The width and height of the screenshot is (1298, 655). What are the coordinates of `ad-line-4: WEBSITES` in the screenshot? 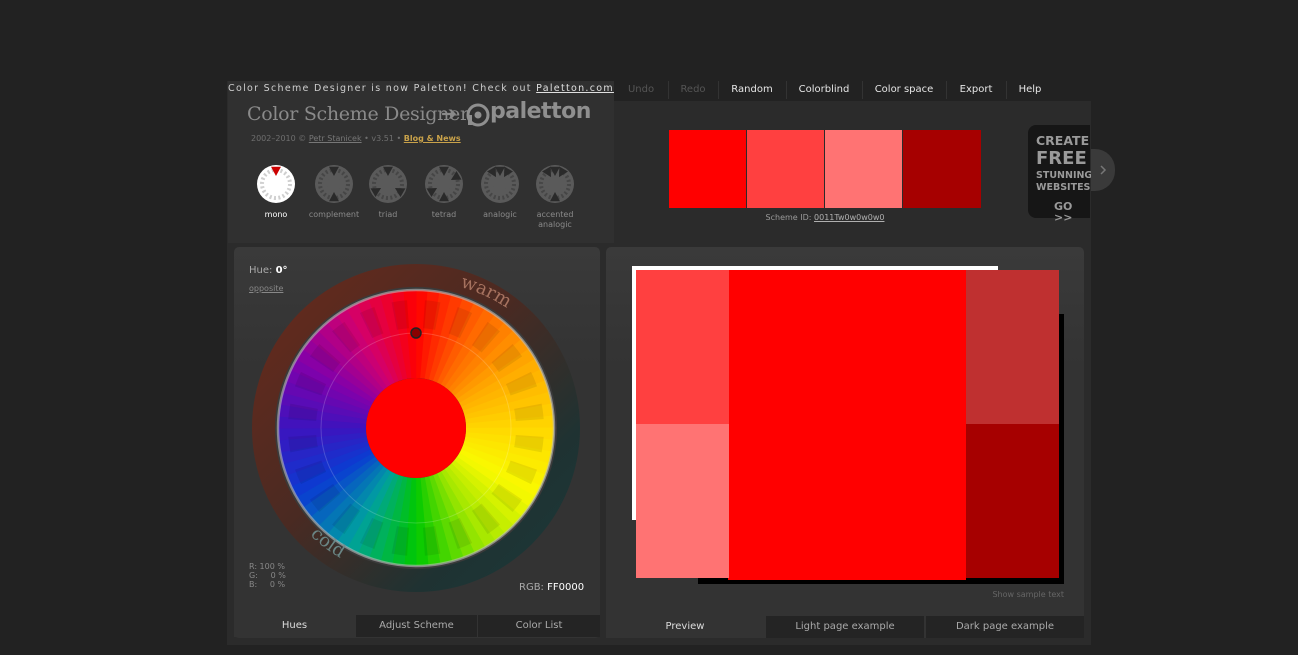 It's located at (1063, 187).